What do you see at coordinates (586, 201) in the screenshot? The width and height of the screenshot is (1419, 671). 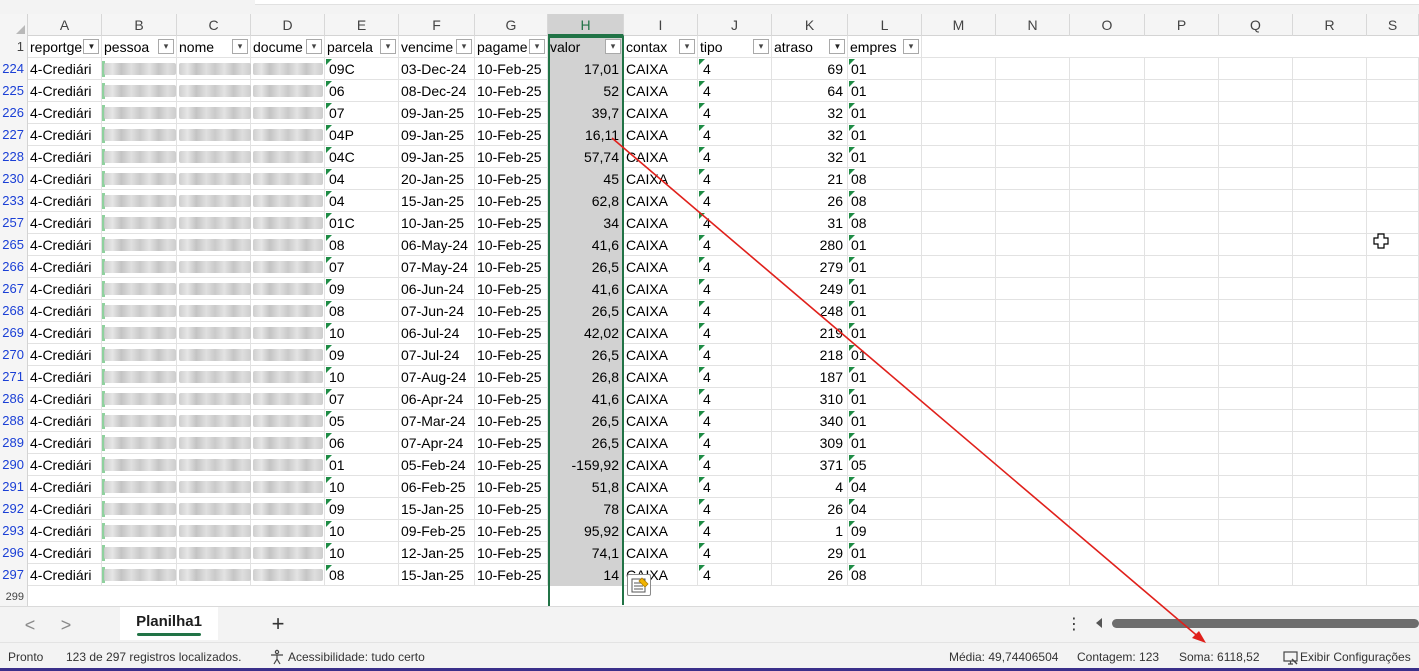 I see `cell-valor: 62,8` at bounding box center [586, 201].